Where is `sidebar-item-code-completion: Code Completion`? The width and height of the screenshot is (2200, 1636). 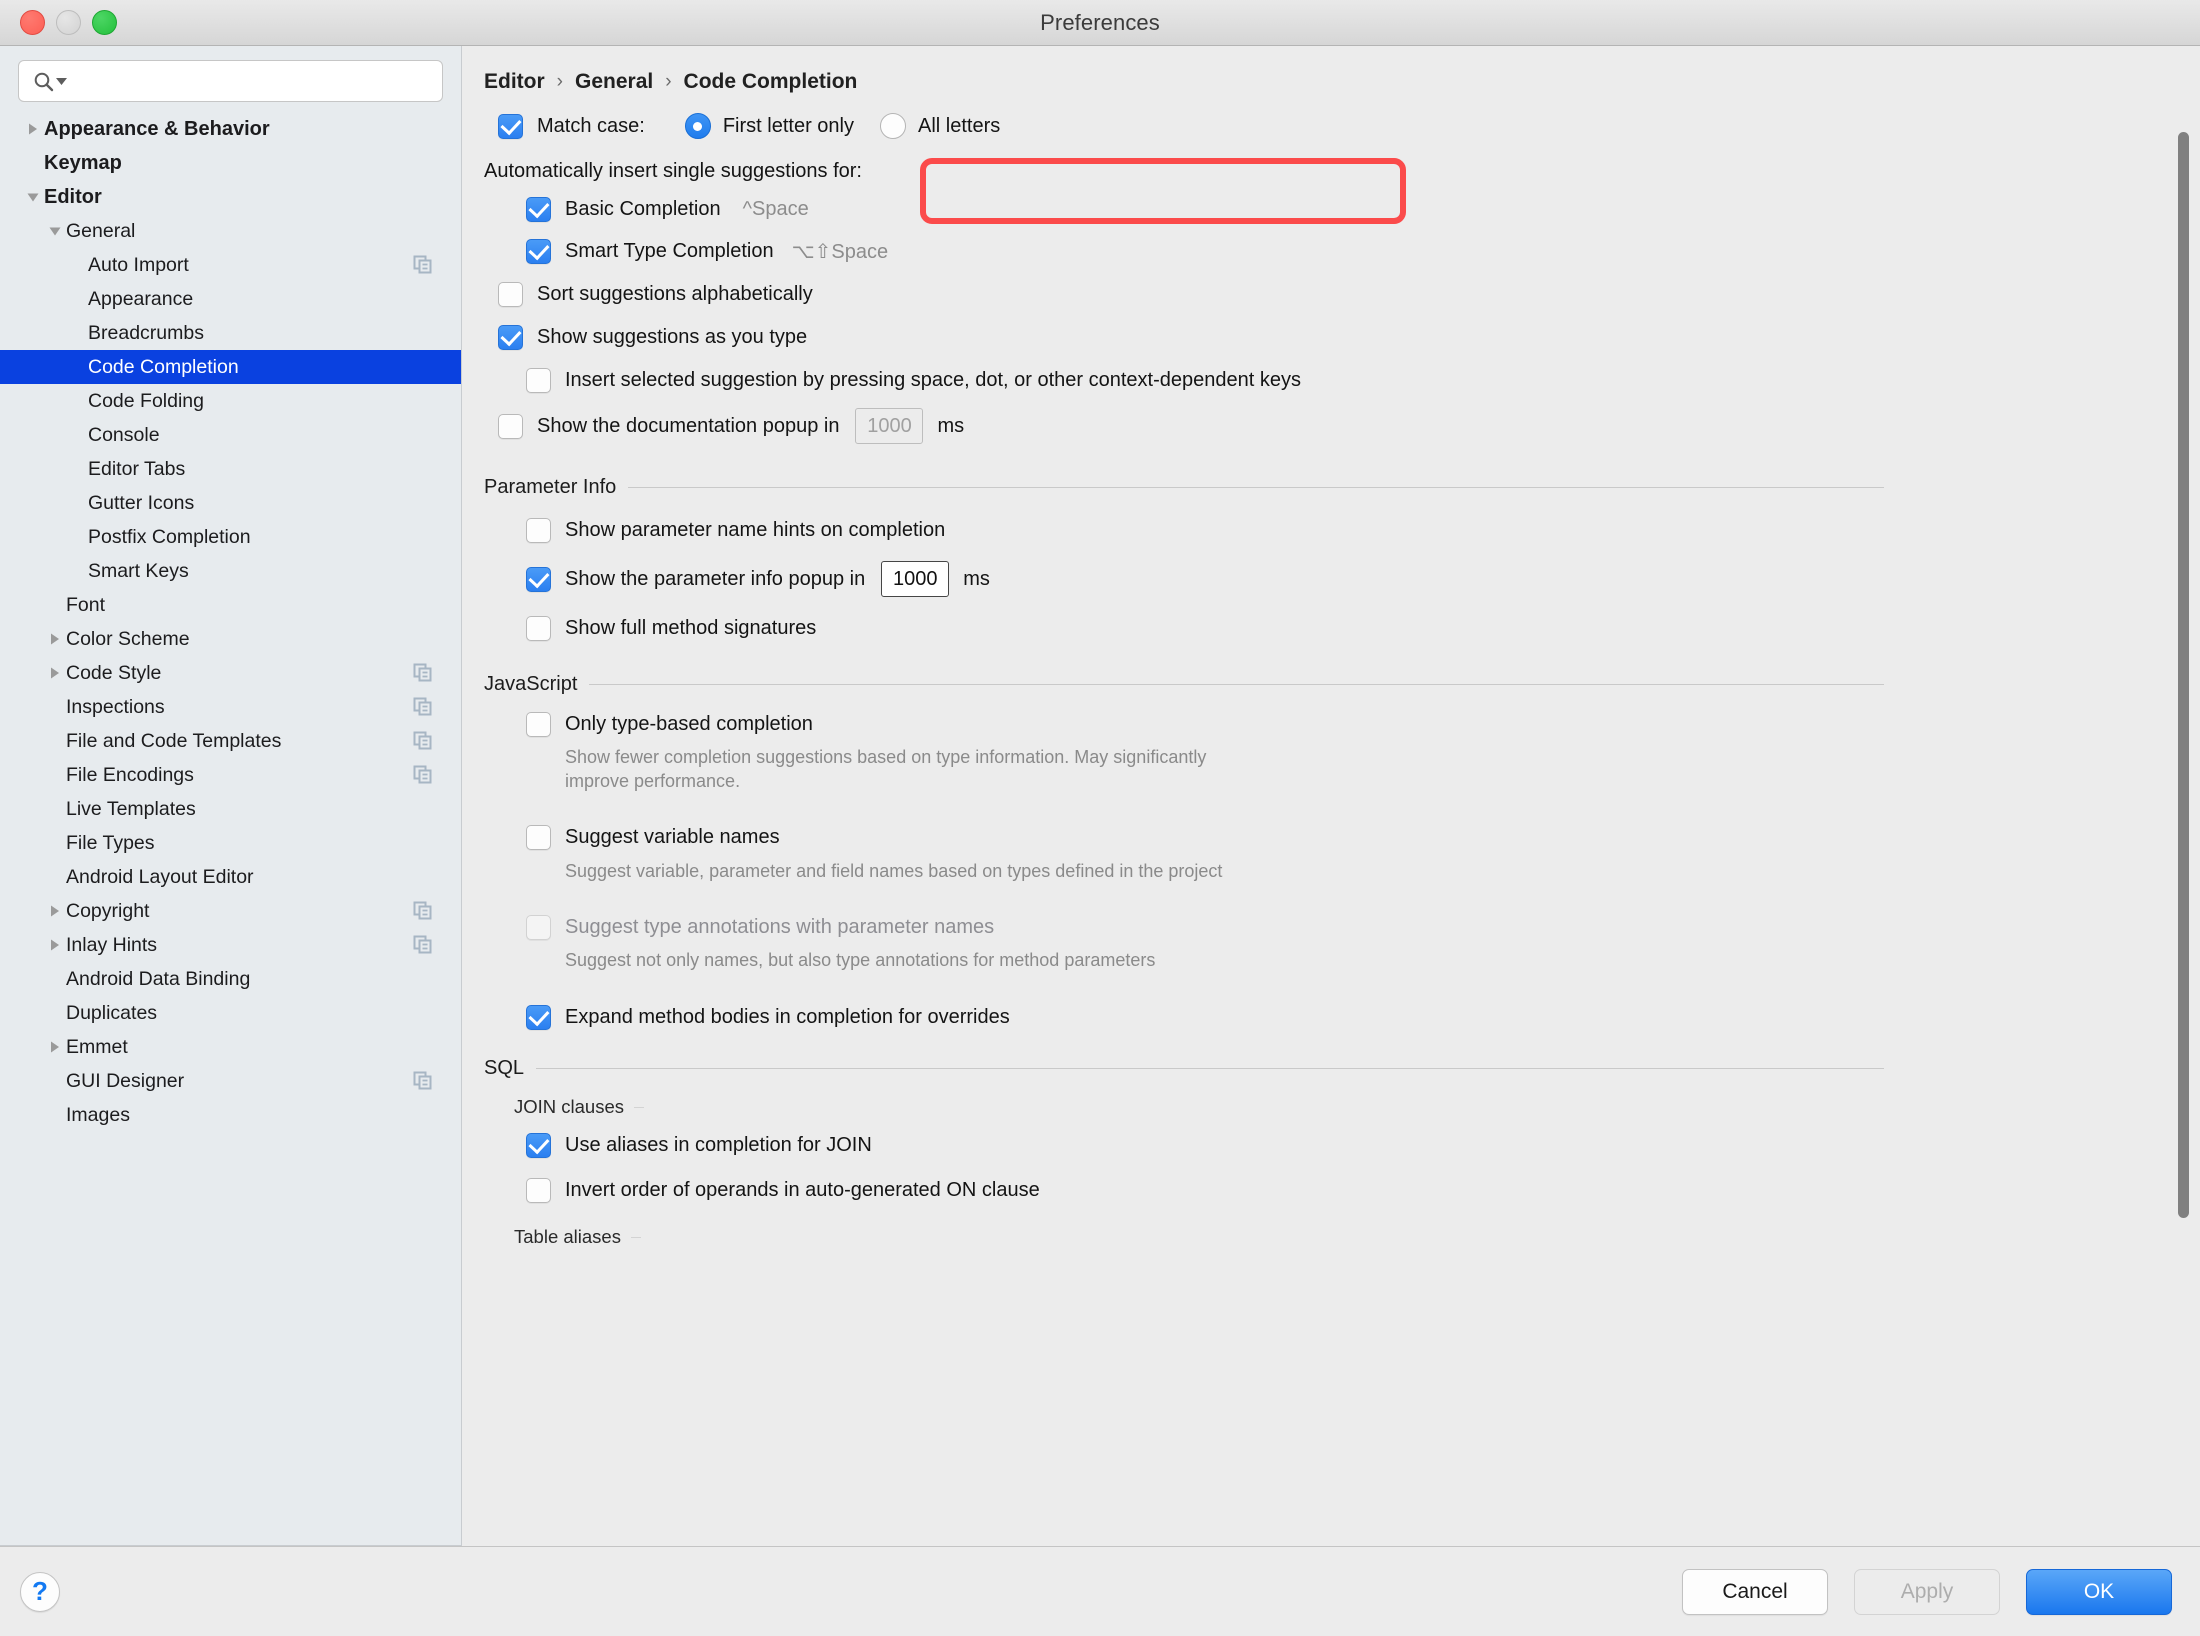
sidebar-item-code-completion: Code Completion is located at coordinates (230, 367).